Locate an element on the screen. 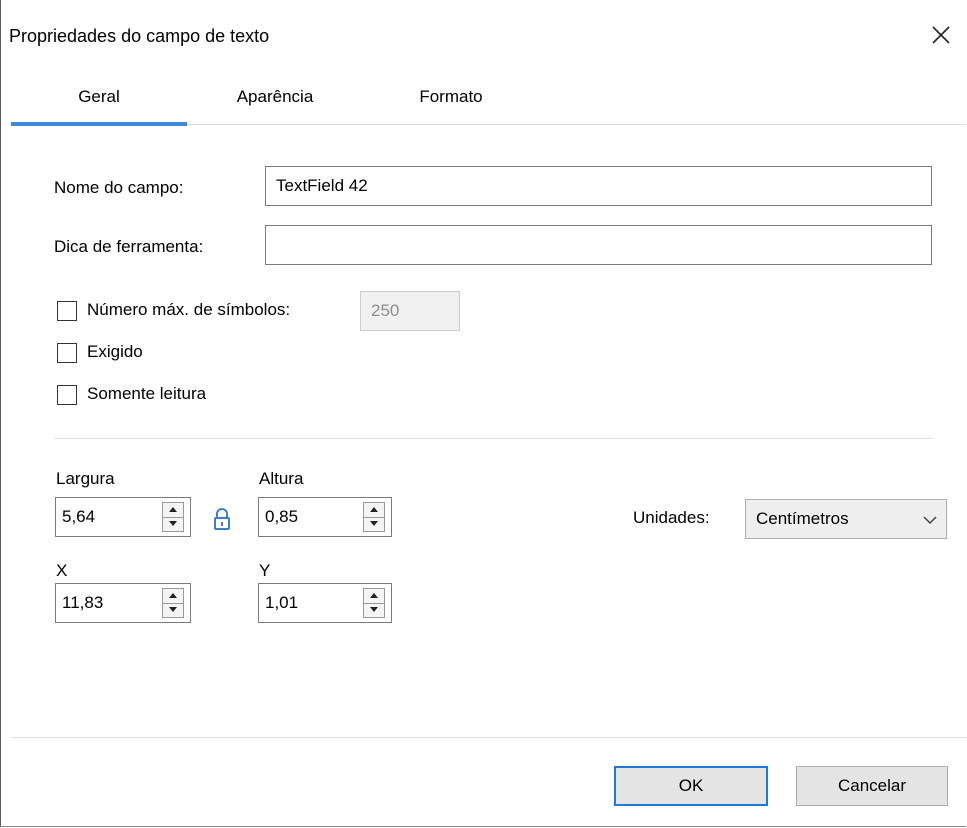 The width and height of the screenshot is (967, 828). units-dropdown: Centímetros is located at coordinates (846, 519).